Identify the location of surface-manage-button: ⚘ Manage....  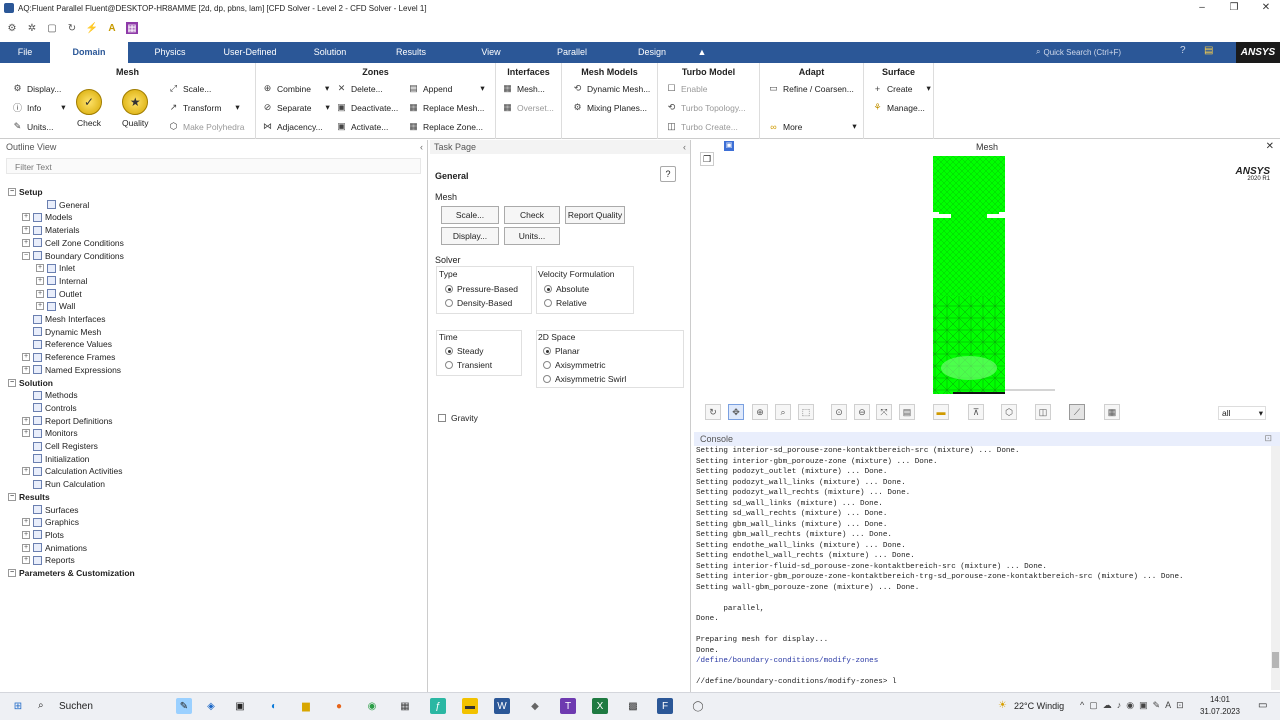
(898, 107).